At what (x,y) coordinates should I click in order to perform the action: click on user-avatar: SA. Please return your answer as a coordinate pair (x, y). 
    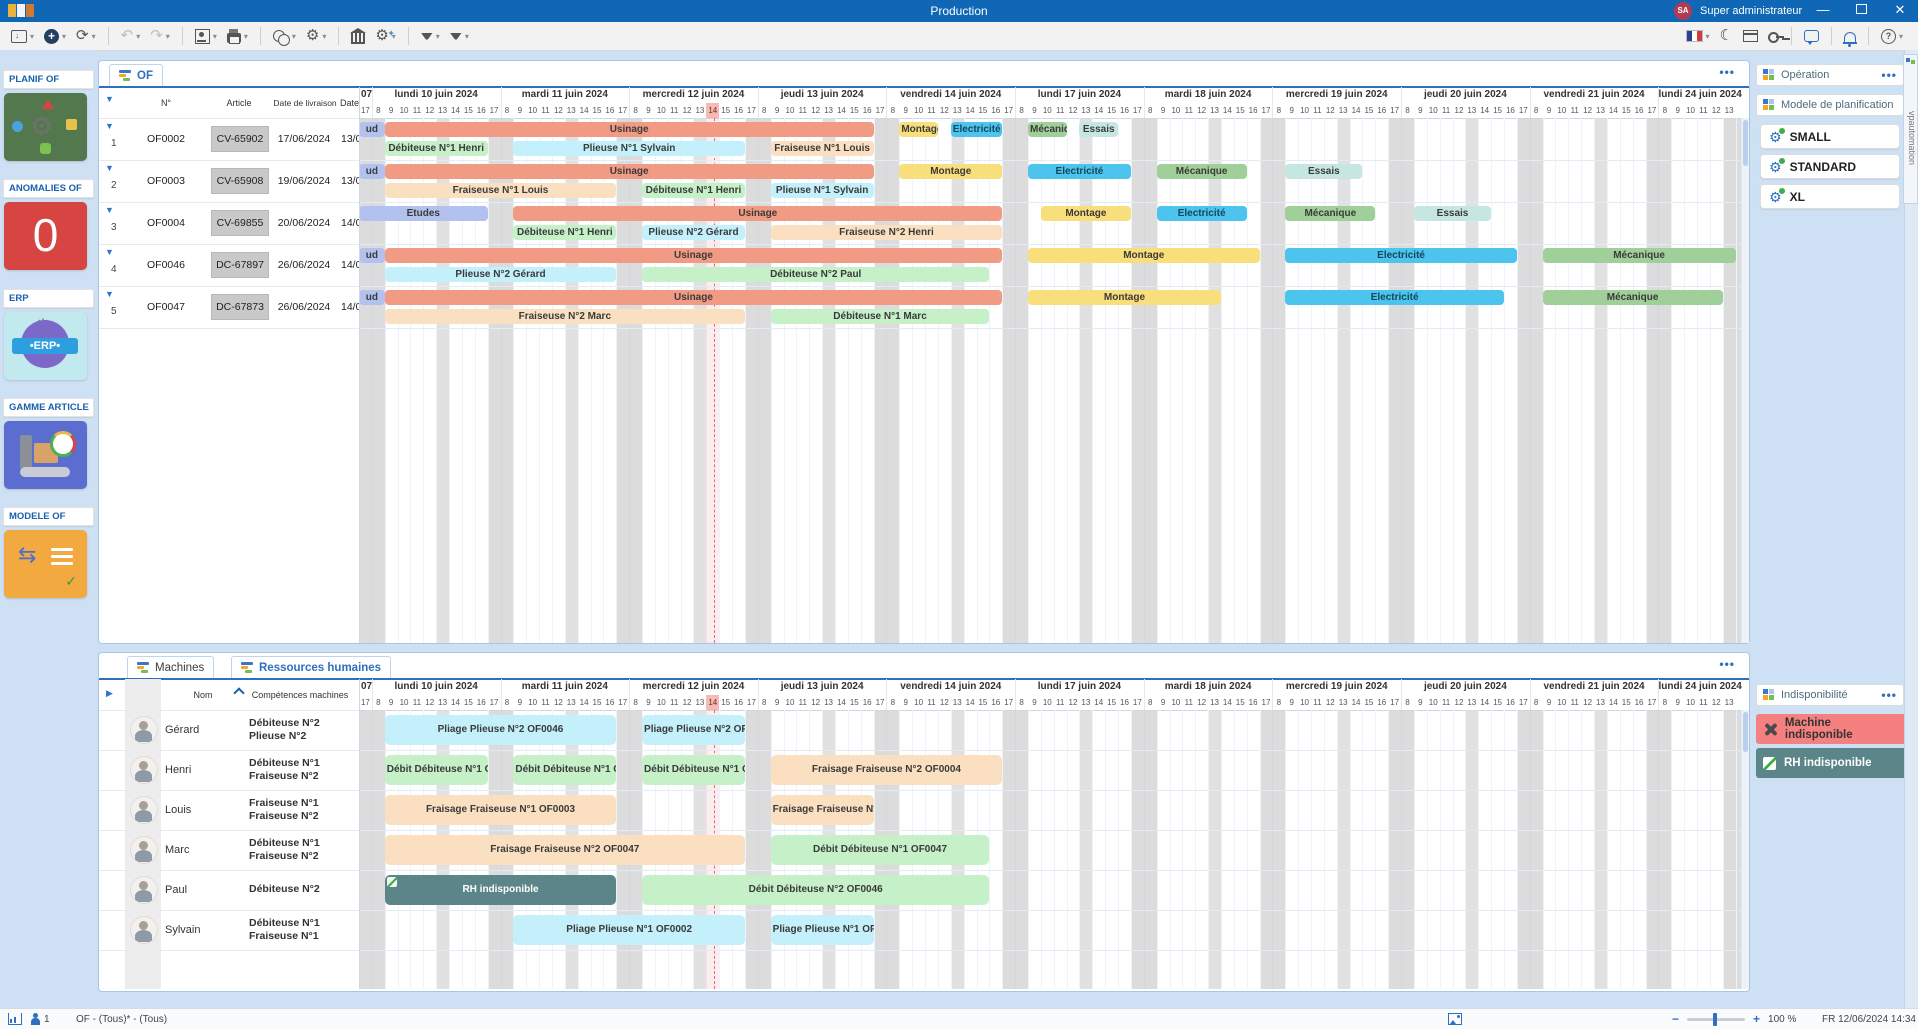
    Looking at the image, I should click on (1683, 11).